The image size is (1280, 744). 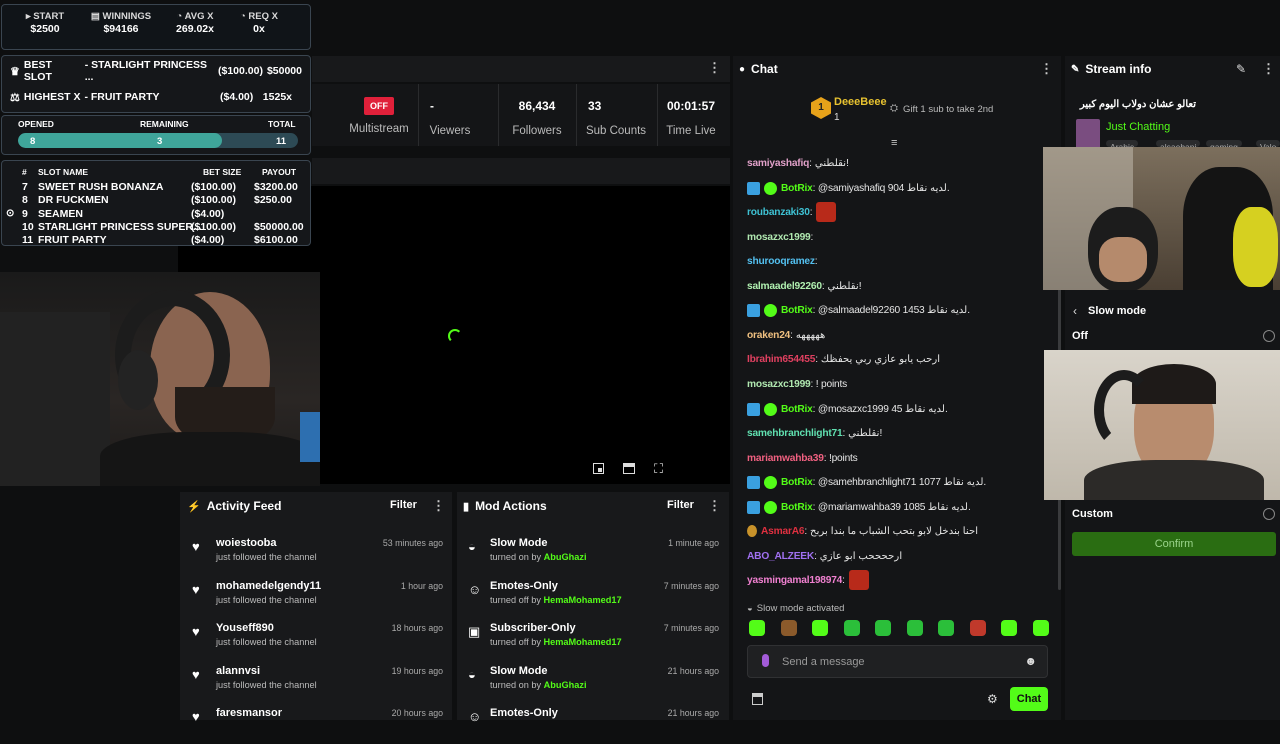 I want to click on mod-action-item: ☺ Emotes-Only 21 hours ago, so click(x=593, y=724).